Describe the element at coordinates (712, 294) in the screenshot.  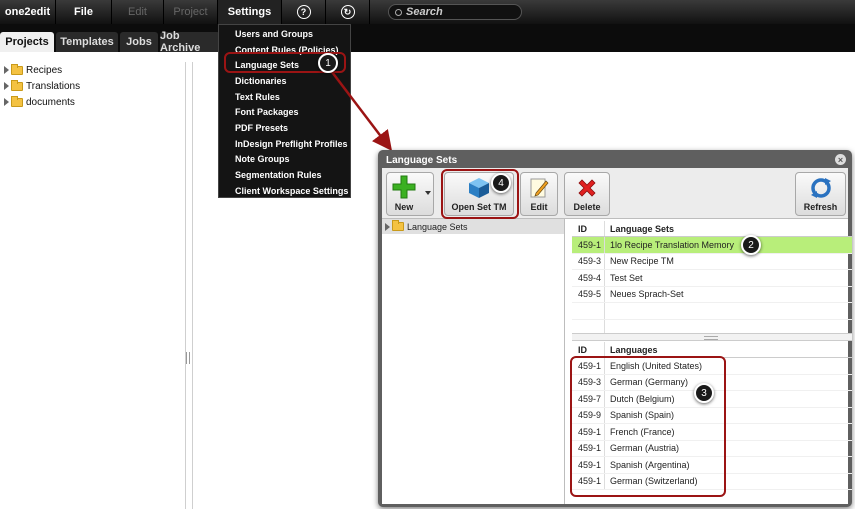
I see `table-row: 459-5 Neues Sprach-Set` at that location.